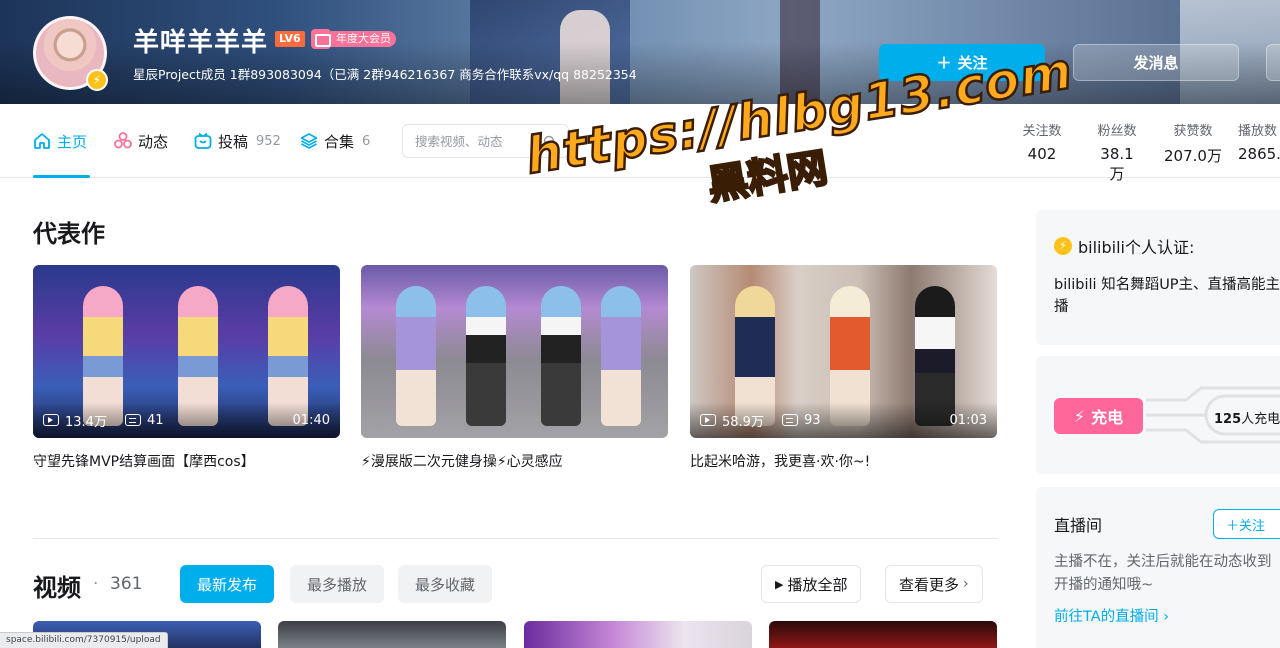 This screenshot has height=648, width=1280. I want to click on stat-label: 获赞数, so click(1193, 131).